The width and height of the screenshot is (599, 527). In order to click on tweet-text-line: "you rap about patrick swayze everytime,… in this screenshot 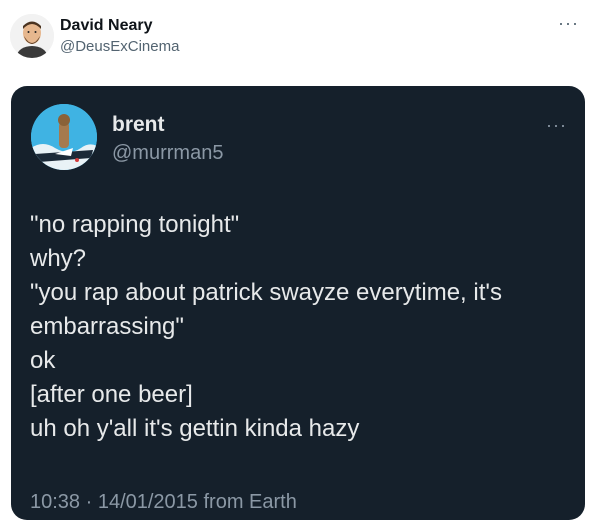, I will do `click(266, 292)`.